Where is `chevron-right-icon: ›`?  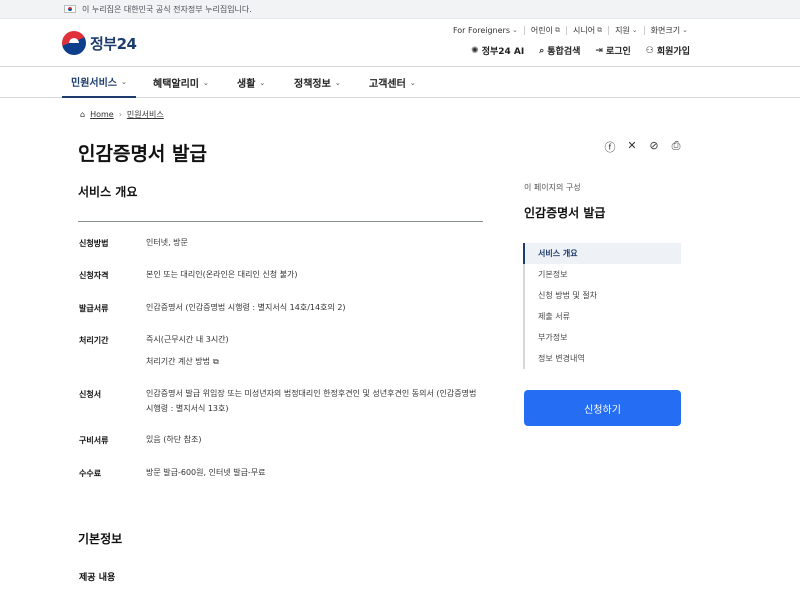 chevron-right-icon: › is located at coordinates (120, 114).